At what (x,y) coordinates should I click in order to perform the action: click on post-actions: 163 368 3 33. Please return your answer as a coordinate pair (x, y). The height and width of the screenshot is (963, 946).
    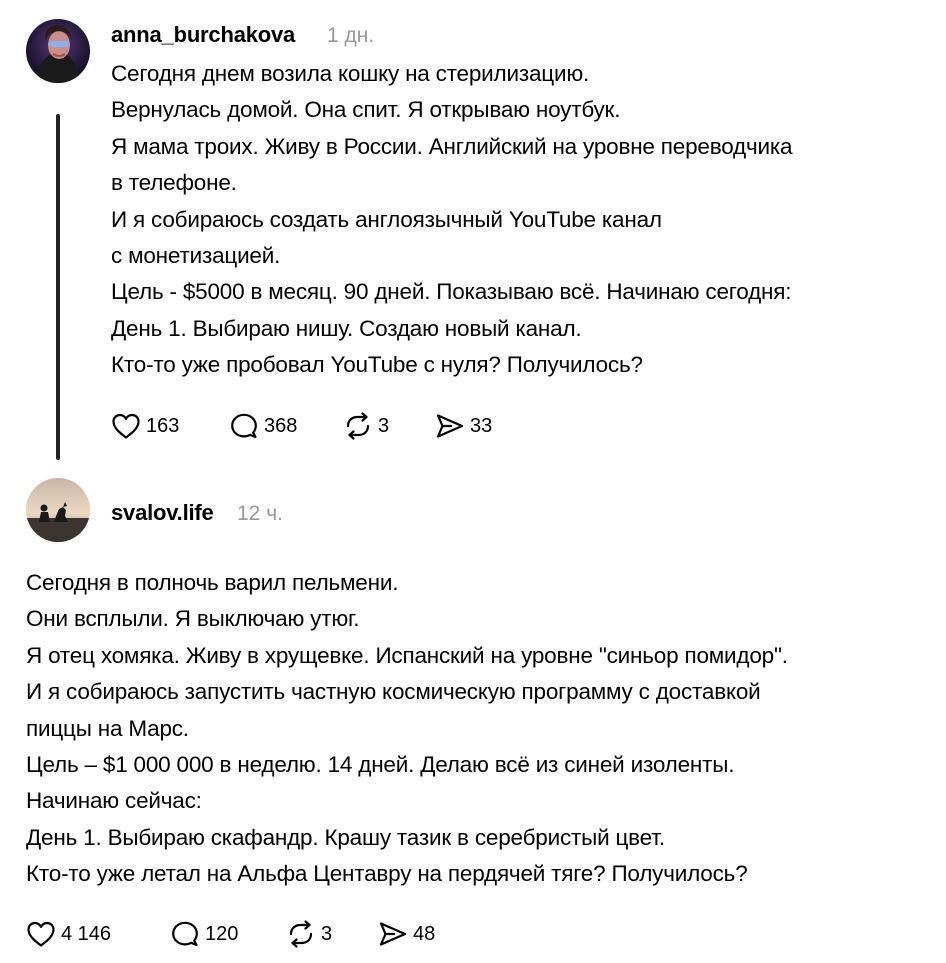
    Looking at the image, I should click on (301, 426).